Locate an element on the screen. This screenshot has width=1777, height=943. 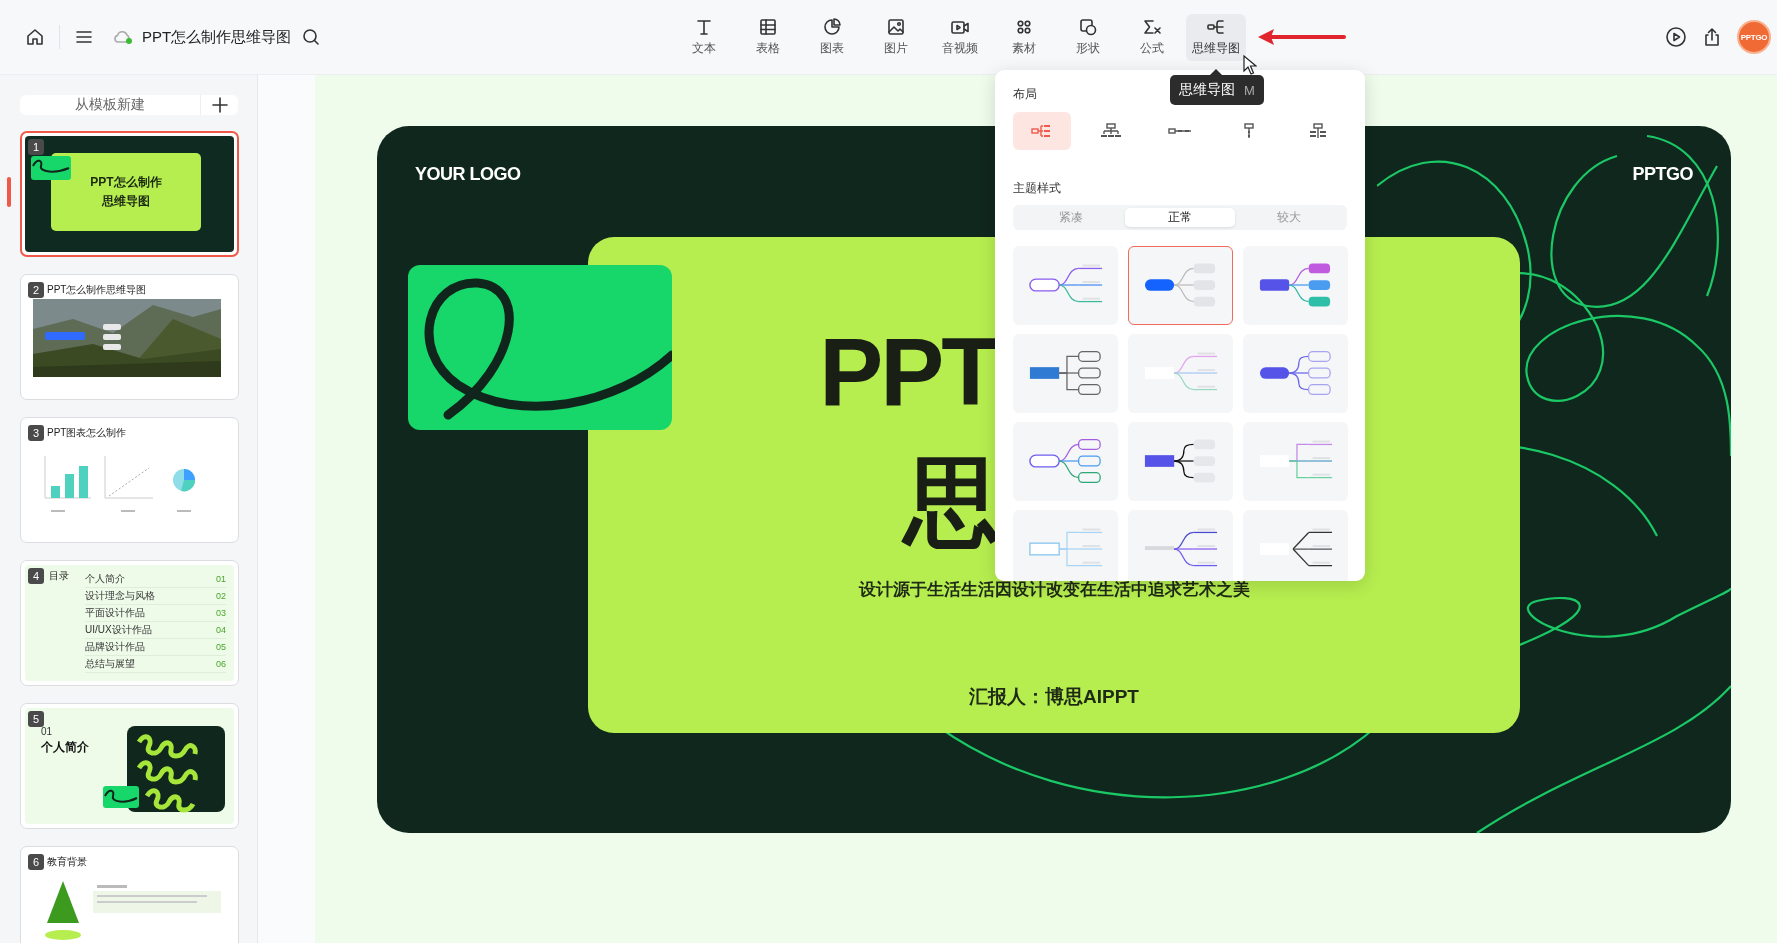
size-tab: 正常 is located at coordinates (1180, 217).